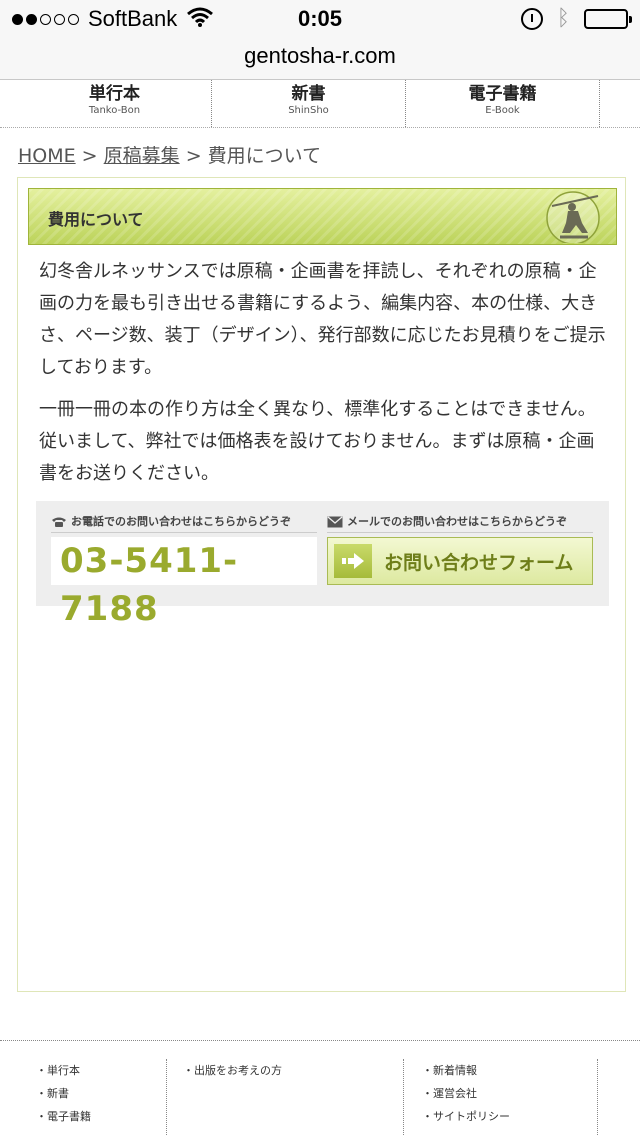 Image resolution: width=640 pixels, height=1136 pixels. What do you see at coordinates (457, 521) in the screenshot?
I see `mail-caption-text: メールでのお問い合わせはこちらからどうぞ` at bounding box center [457, 521].